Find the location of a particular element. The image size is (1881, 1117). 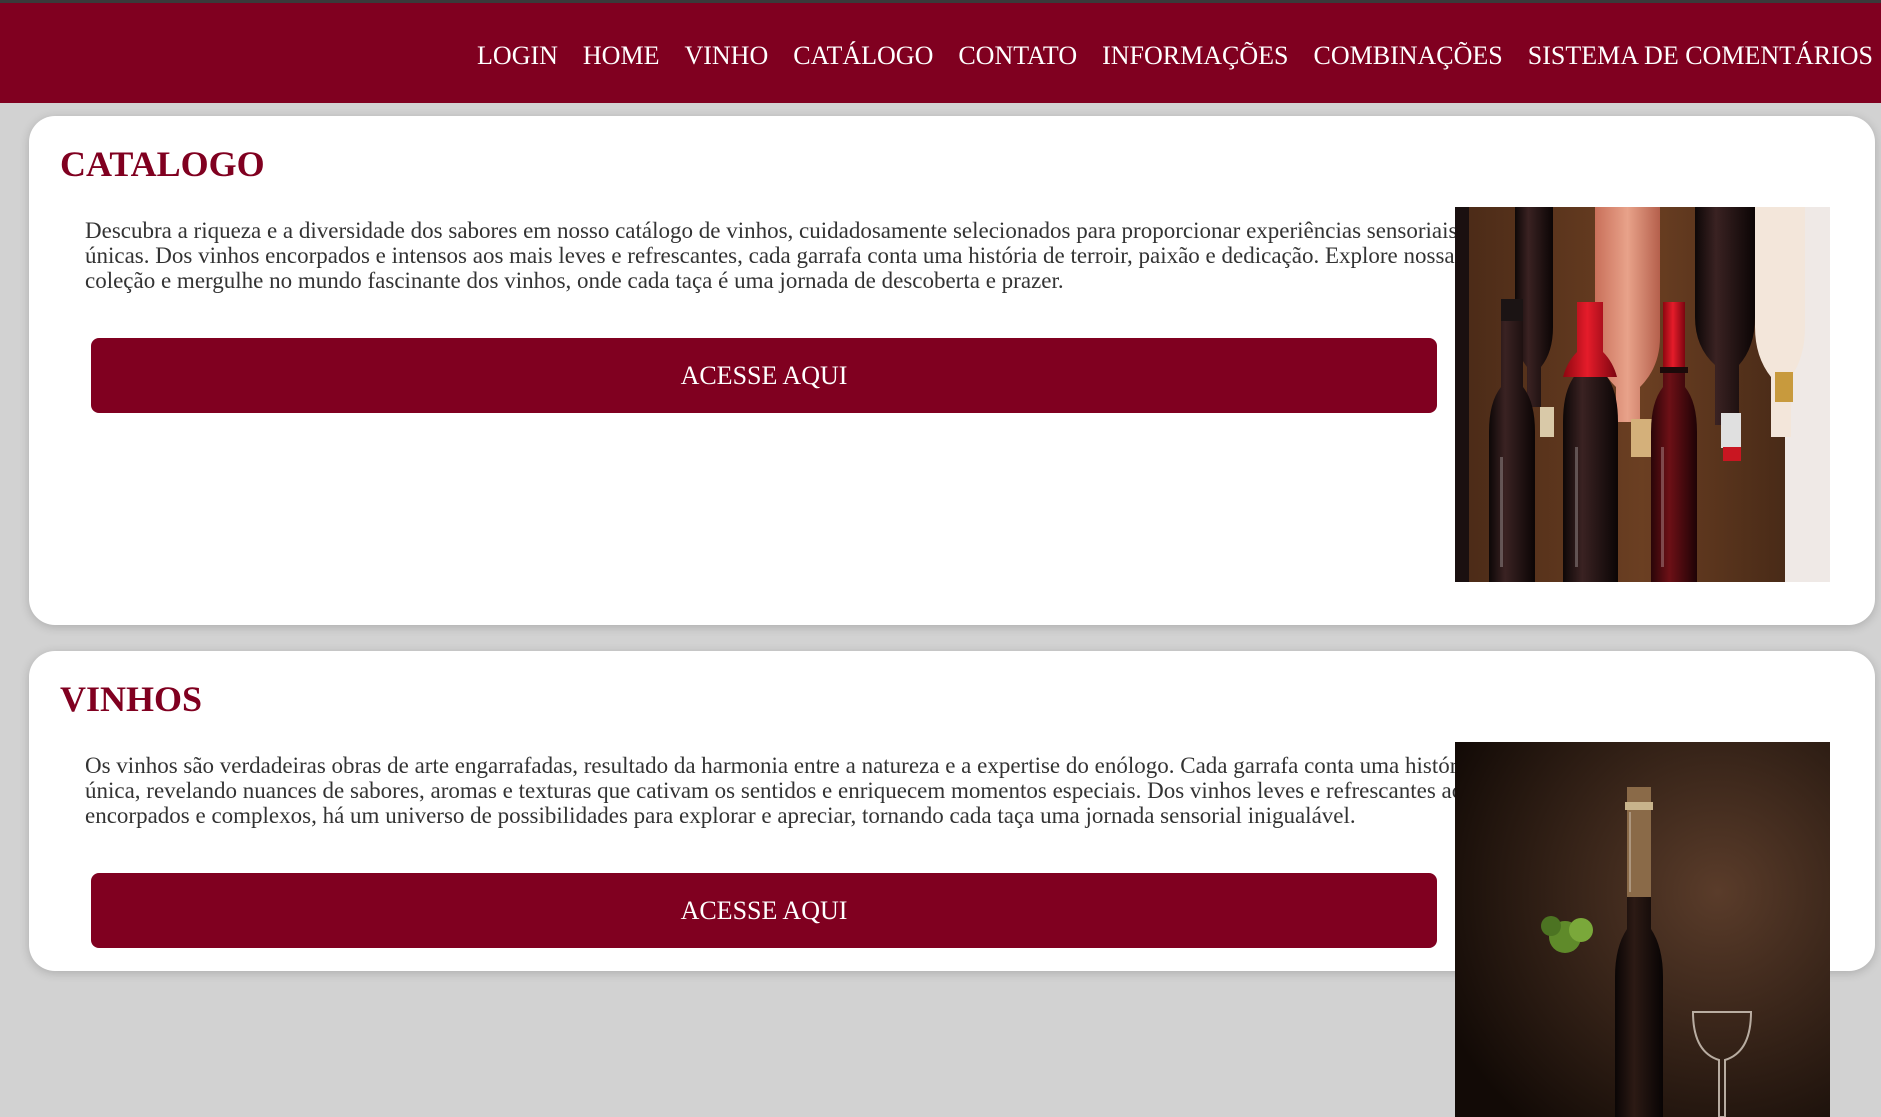

nav-link-catalogo: CATÁLOGO is located at coordinates (863, 55).